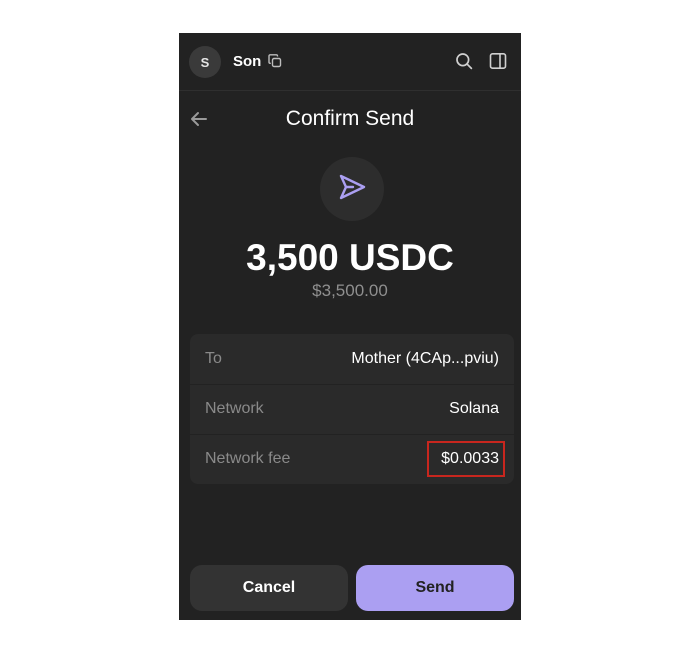 The image size is (680, 655). I want to click on sidebar-panel-icon, so click(498, 61).